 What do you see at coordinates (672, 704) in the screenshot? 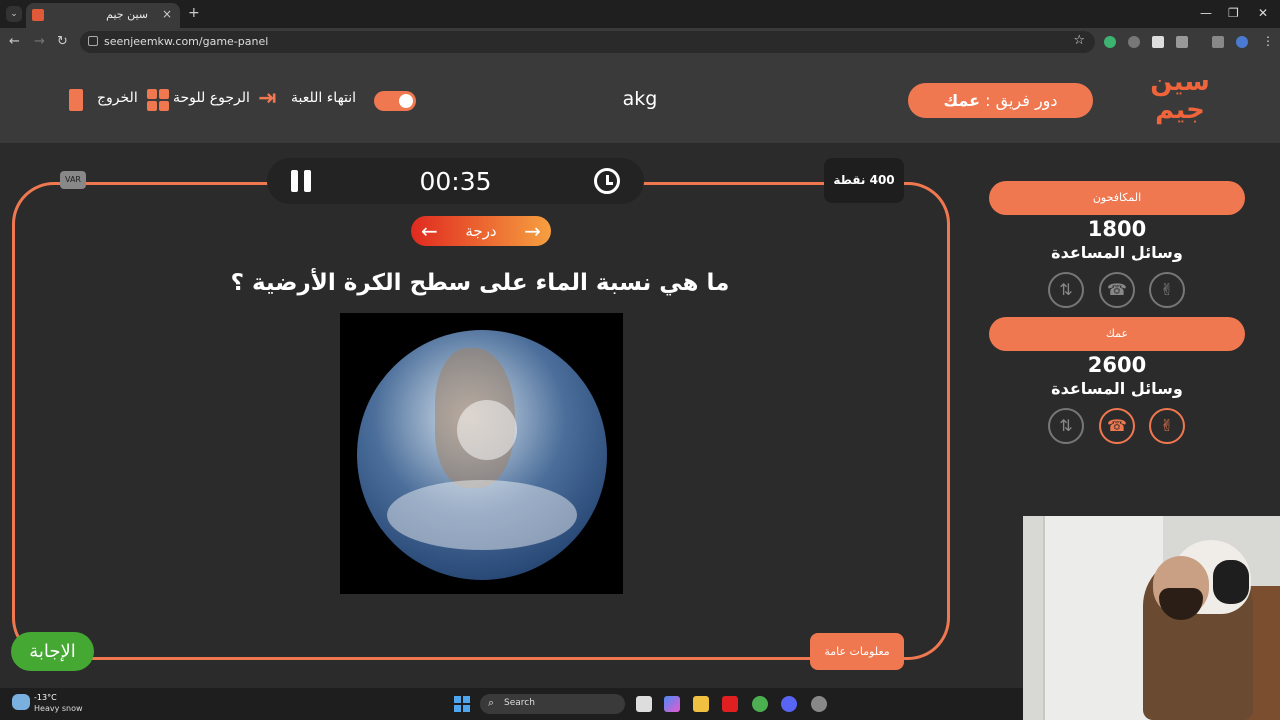
I see `copilot-icon` at bounding box center [672, 704].